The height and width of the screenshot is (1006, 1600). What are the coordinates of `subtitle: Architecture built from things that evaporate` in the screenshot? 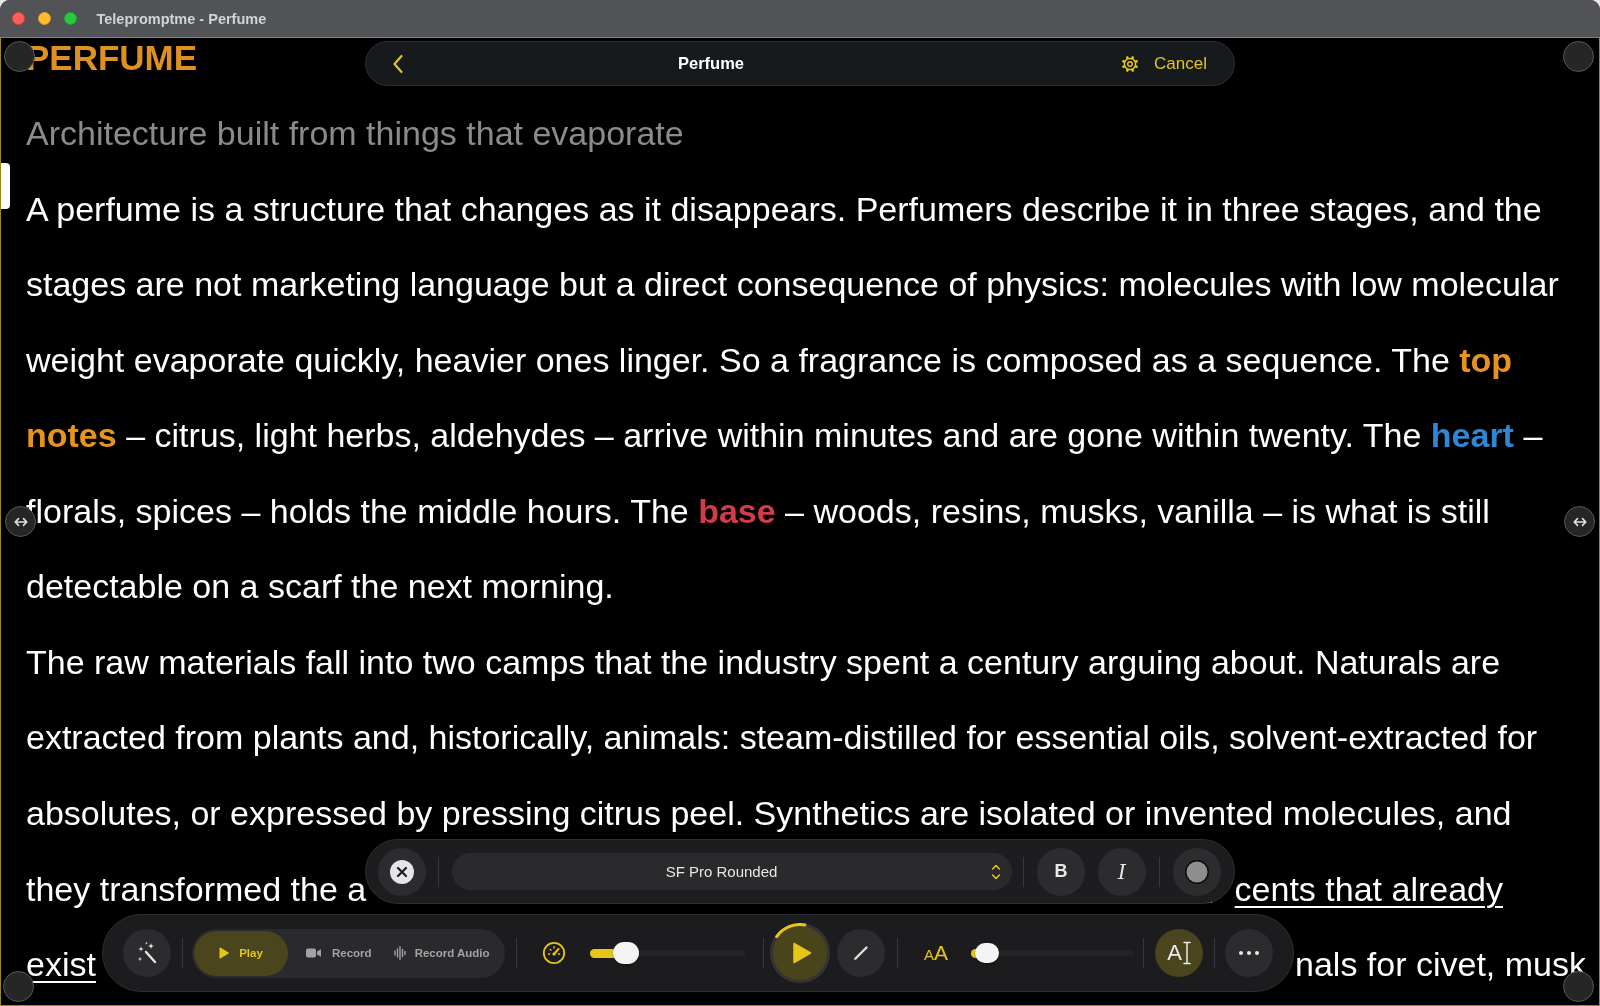 It's located at (355, 133).